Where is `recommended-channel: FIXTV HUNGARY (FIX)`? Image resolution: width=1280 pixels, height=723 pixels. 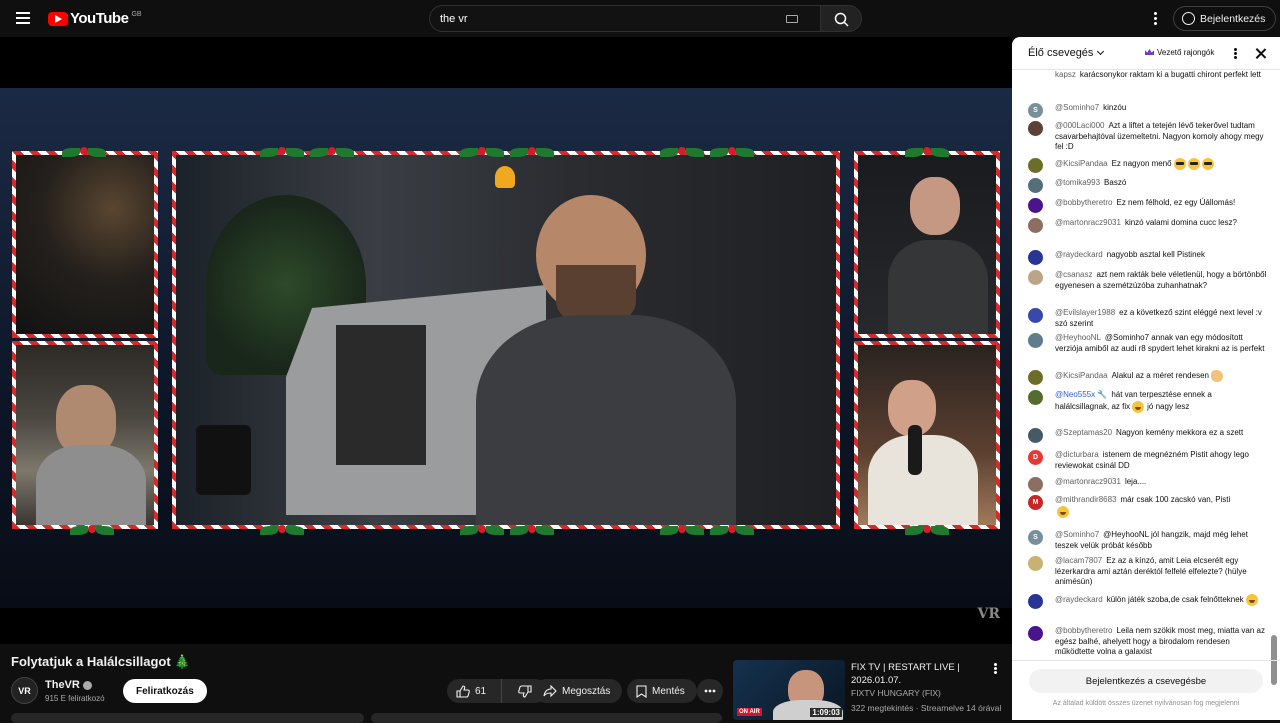
recommended-channel: FIXTV HUNGARY (FIX) is located at coordinates (896, 693).